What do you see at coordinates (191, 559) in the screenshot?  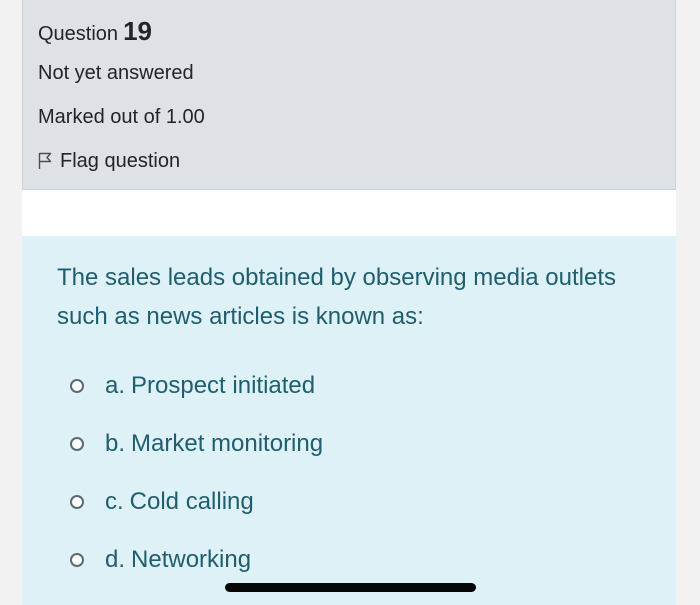 I see `option-label: Networking` at bounding box center [191, 559].